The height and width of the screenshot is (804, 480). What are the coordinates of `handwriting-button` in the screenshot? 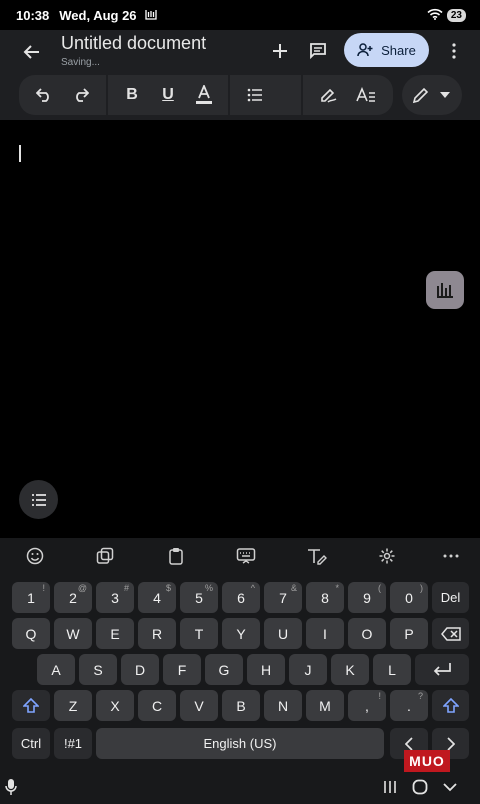 It's located at (317, 556).